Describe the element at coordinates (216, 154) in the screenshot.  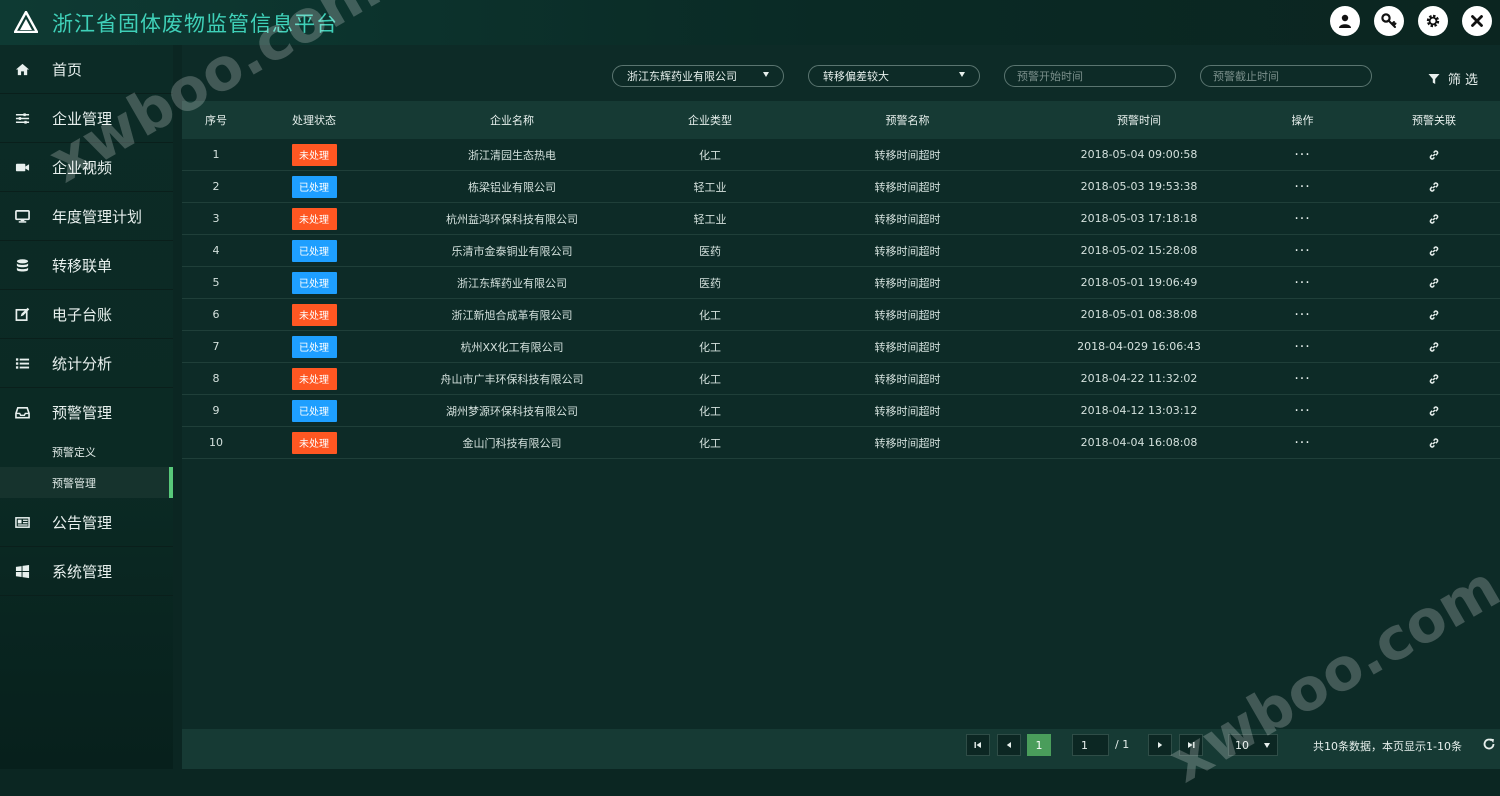
I see `row-number: 1` at that location.